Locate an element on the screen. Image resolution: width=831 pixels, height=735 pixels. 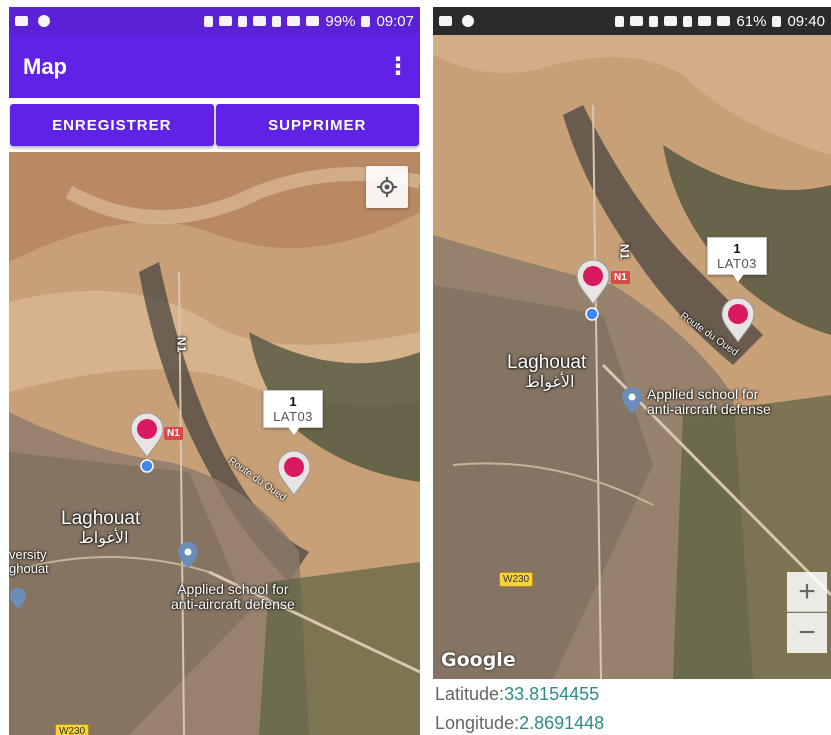
crosshair-icon is located at coordinates (387, 187).